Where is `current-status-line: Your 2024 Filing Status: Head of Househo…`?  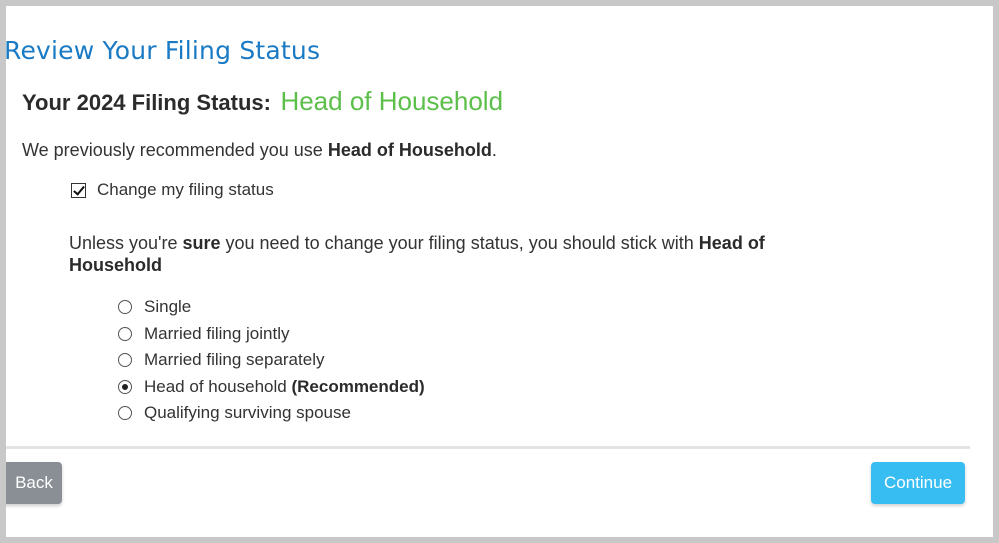 current-status-line: Your 2024 Filing Status: Head of Househo… is located at coordinates (262, 101).